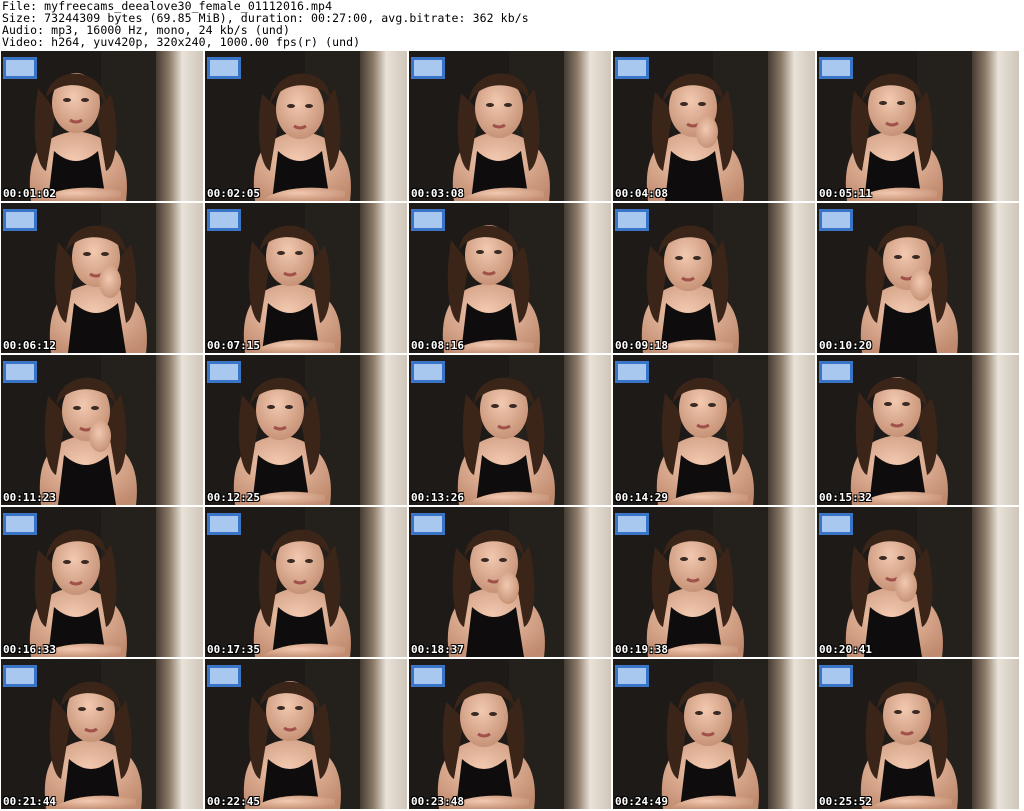 The width and height of the screenshot is (1024, 811). I want to click on video-thumbnail: 00:02:05, so click(306, 126).